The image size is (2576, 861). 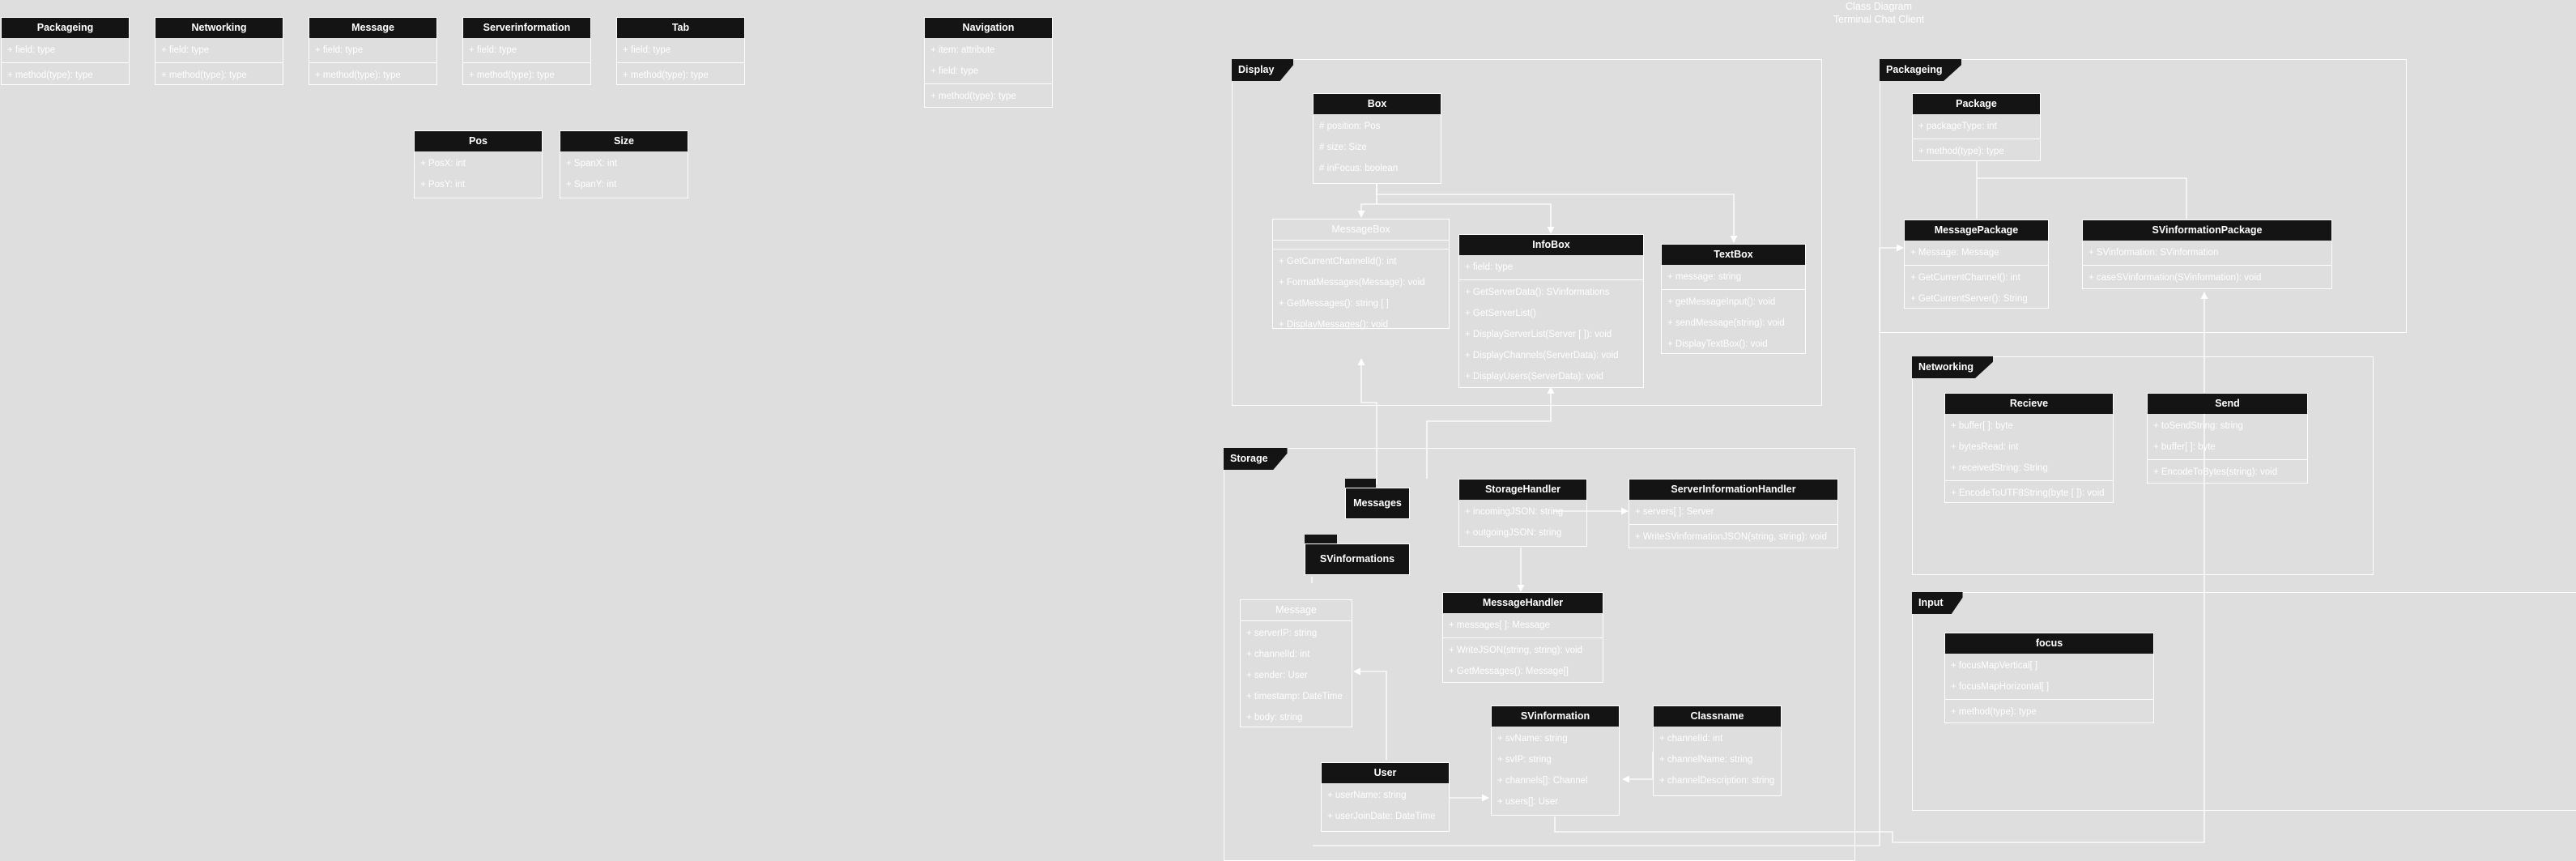 What do you see at coordinates (1999, 468) in the screenshot?
I see `class-member: + receivedString: String` at bounding box center [1999, 468].